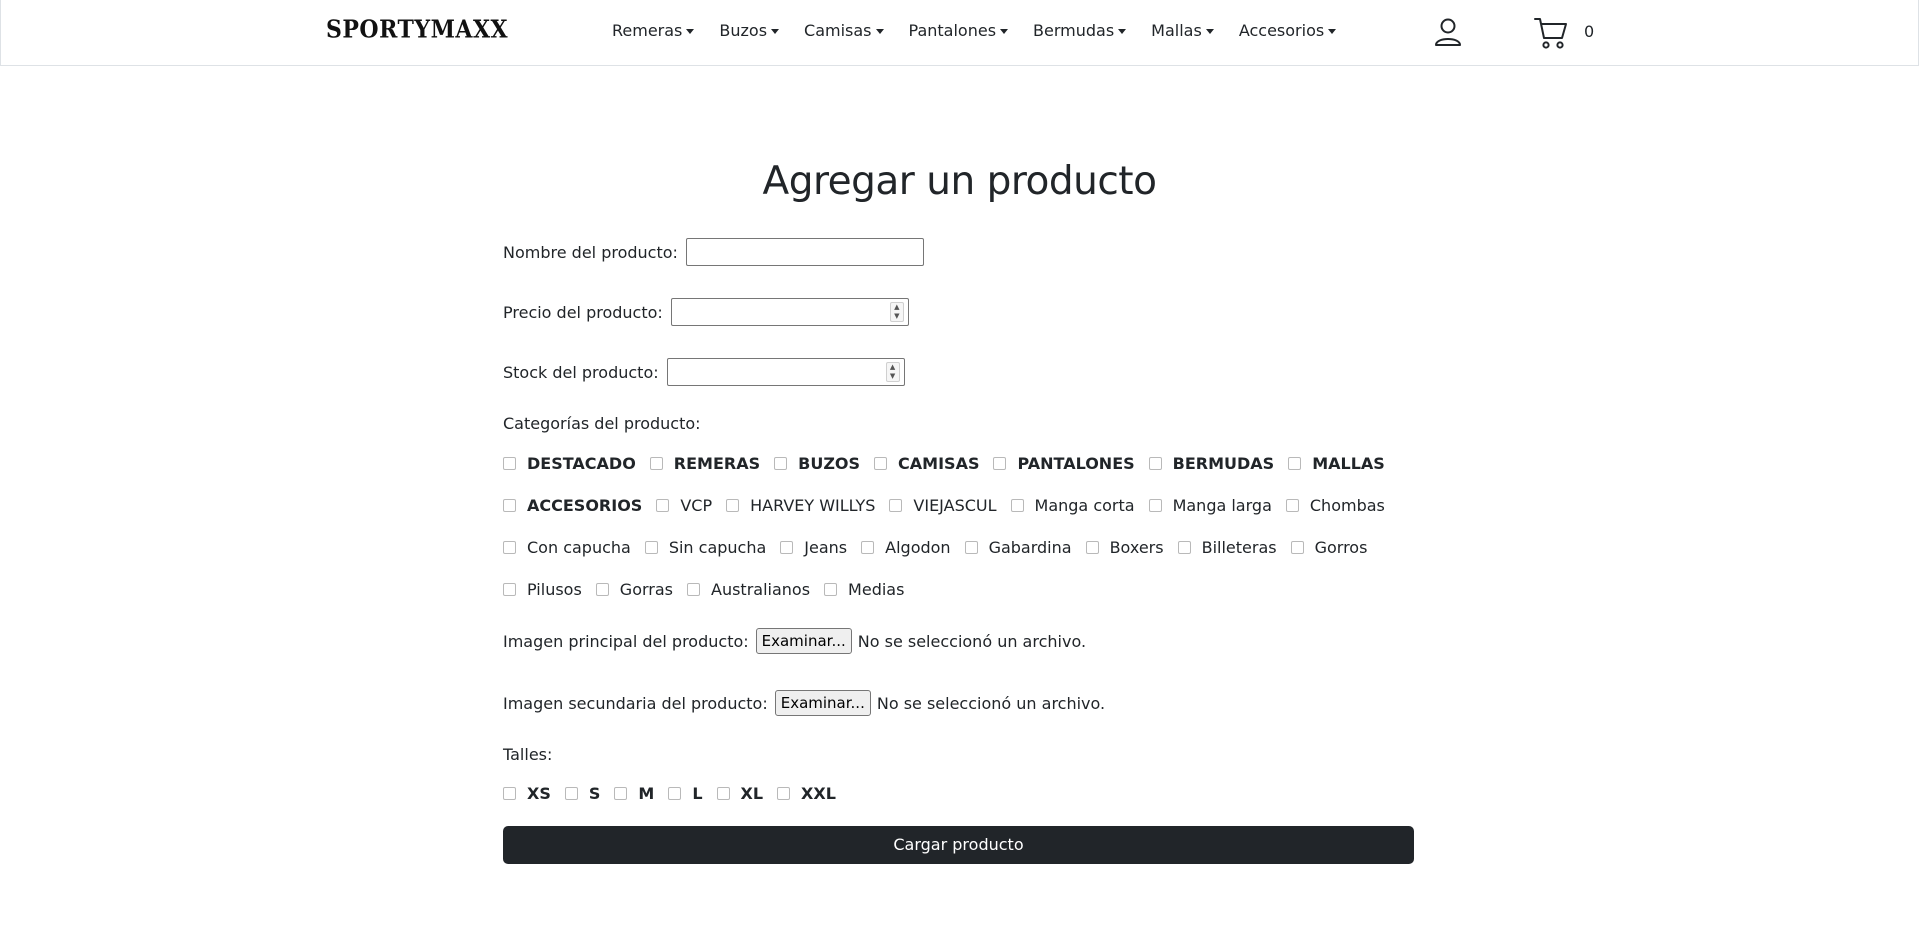  I want to click on categories-label: Categorías del producto:, so click(602, 423).